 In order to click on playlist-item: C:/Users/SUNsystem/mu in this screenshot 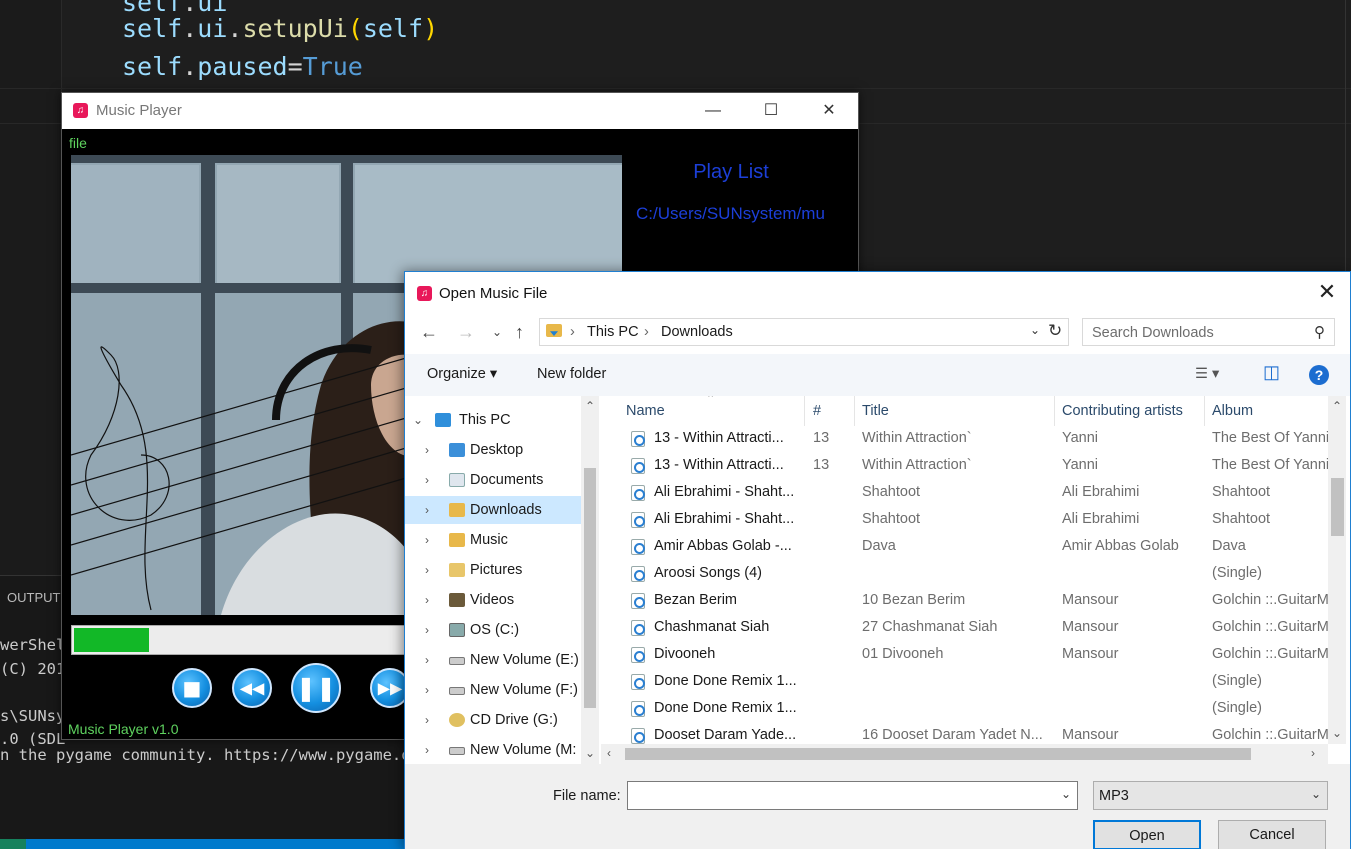, I will do `click(747, 214)`.